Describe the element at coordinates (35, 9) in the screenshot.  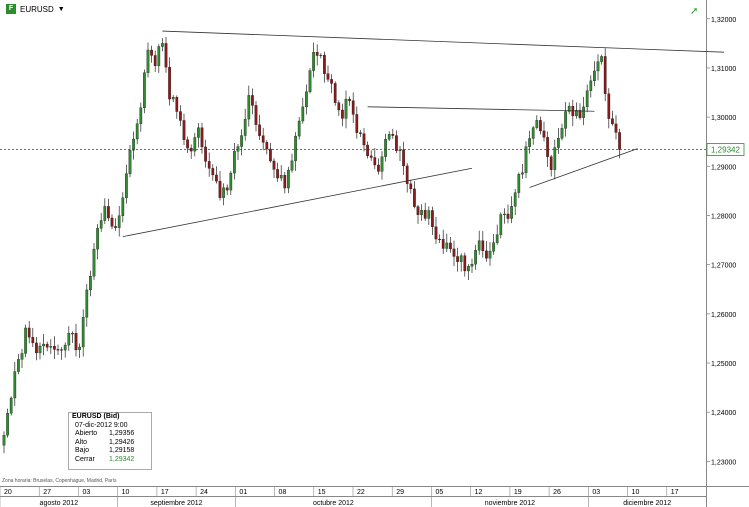
I see `symbol-header: F EURUSD ▼` at that location.